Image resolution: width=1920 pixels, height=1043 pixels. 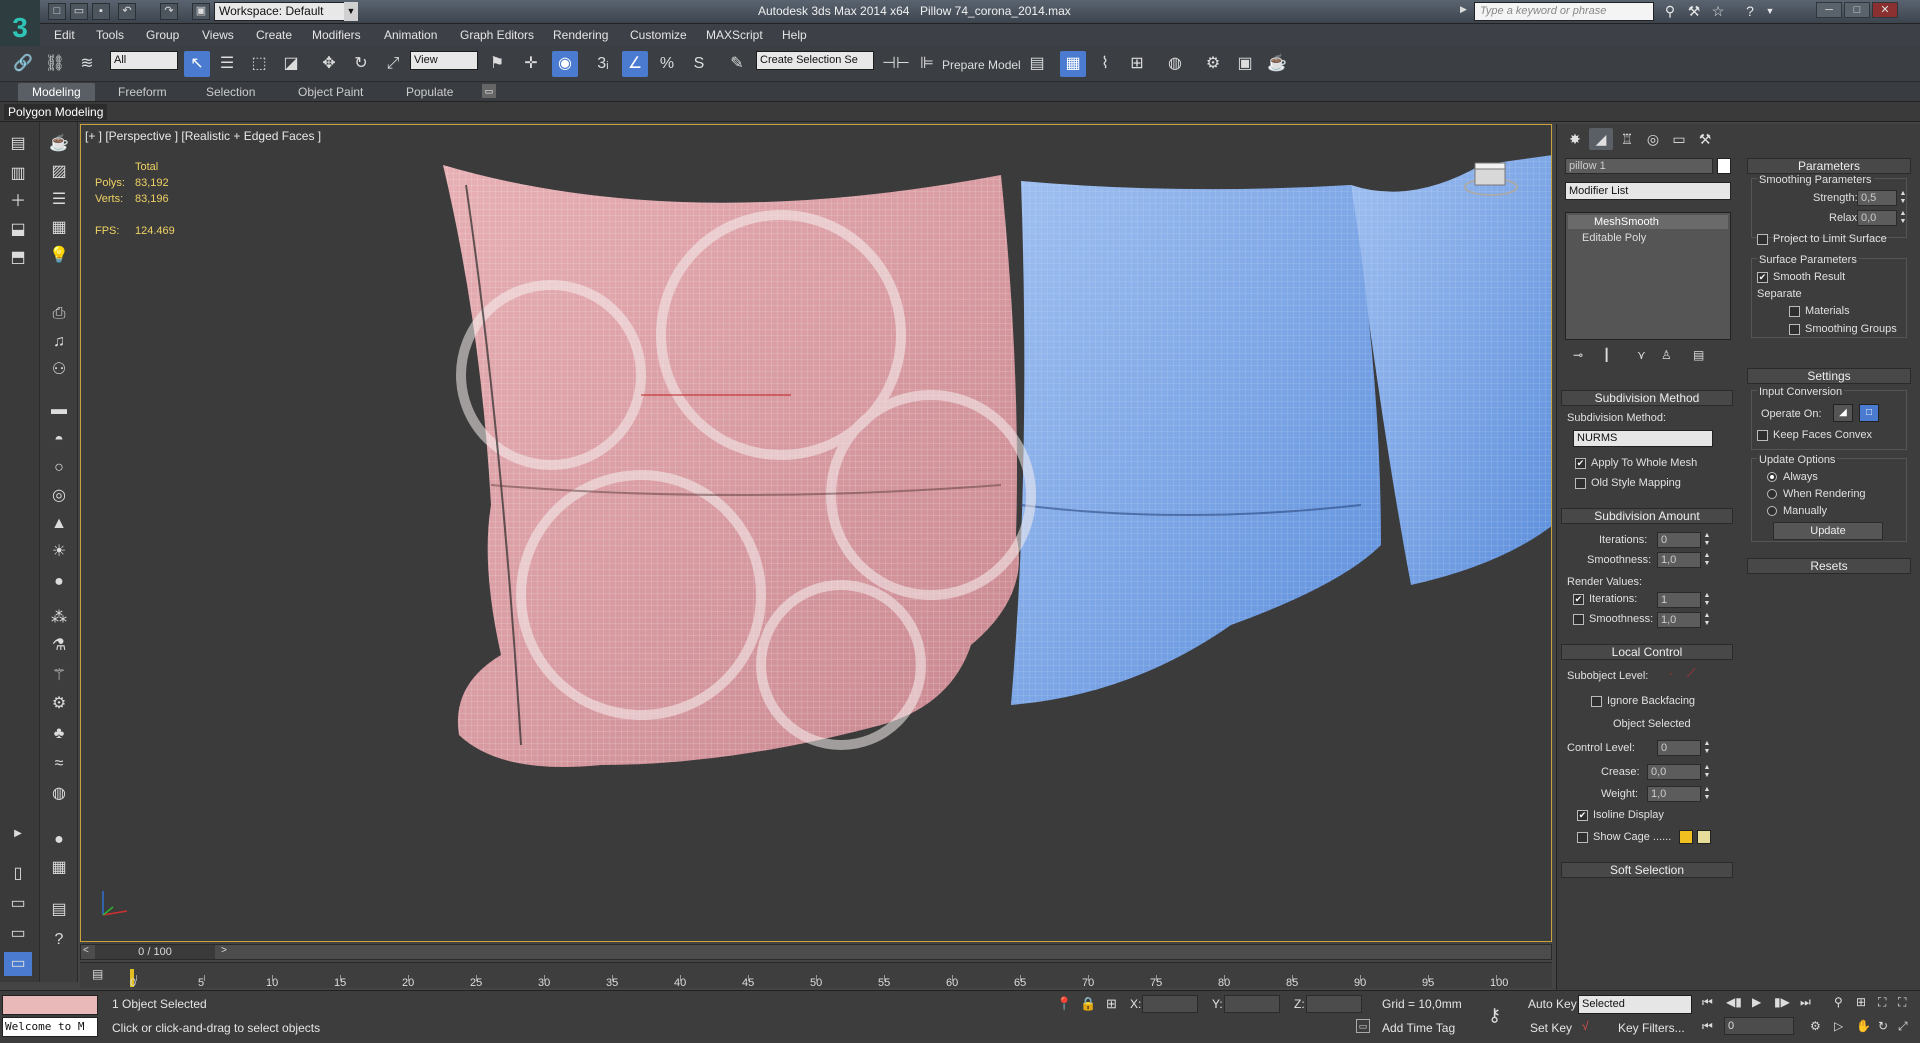 What do you see at coordinates (127, 11) in the screenshot?
I see `undo-icon: ↶` at bounding box center [127, 11].